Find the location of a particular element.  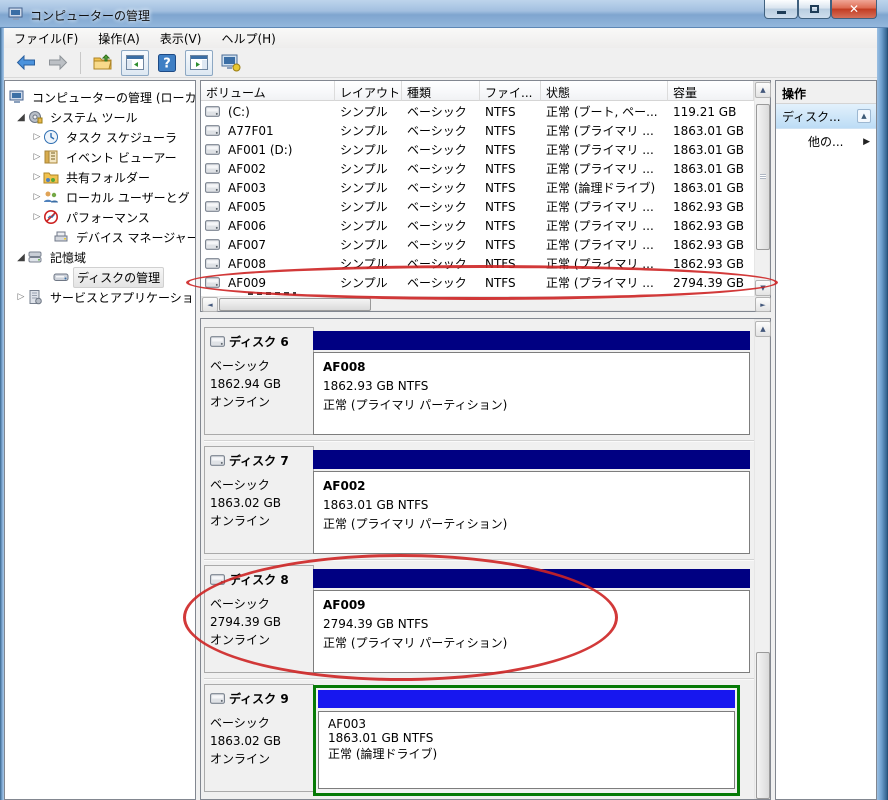

tree-item-services-applications: ▷ サービスとアプリケーショ is located at coordinates (105, 297).